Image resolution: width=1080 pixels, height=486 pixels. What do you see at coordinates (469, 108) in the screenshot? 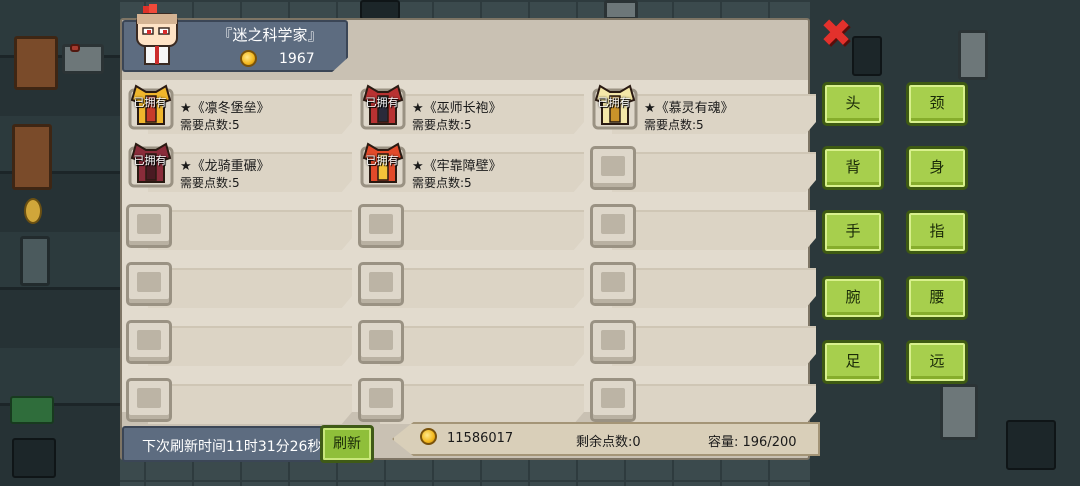
I see `shop-item: 已拥有 ★《巫师长袍》 需要点数:5` at bounding box center [469, 108].